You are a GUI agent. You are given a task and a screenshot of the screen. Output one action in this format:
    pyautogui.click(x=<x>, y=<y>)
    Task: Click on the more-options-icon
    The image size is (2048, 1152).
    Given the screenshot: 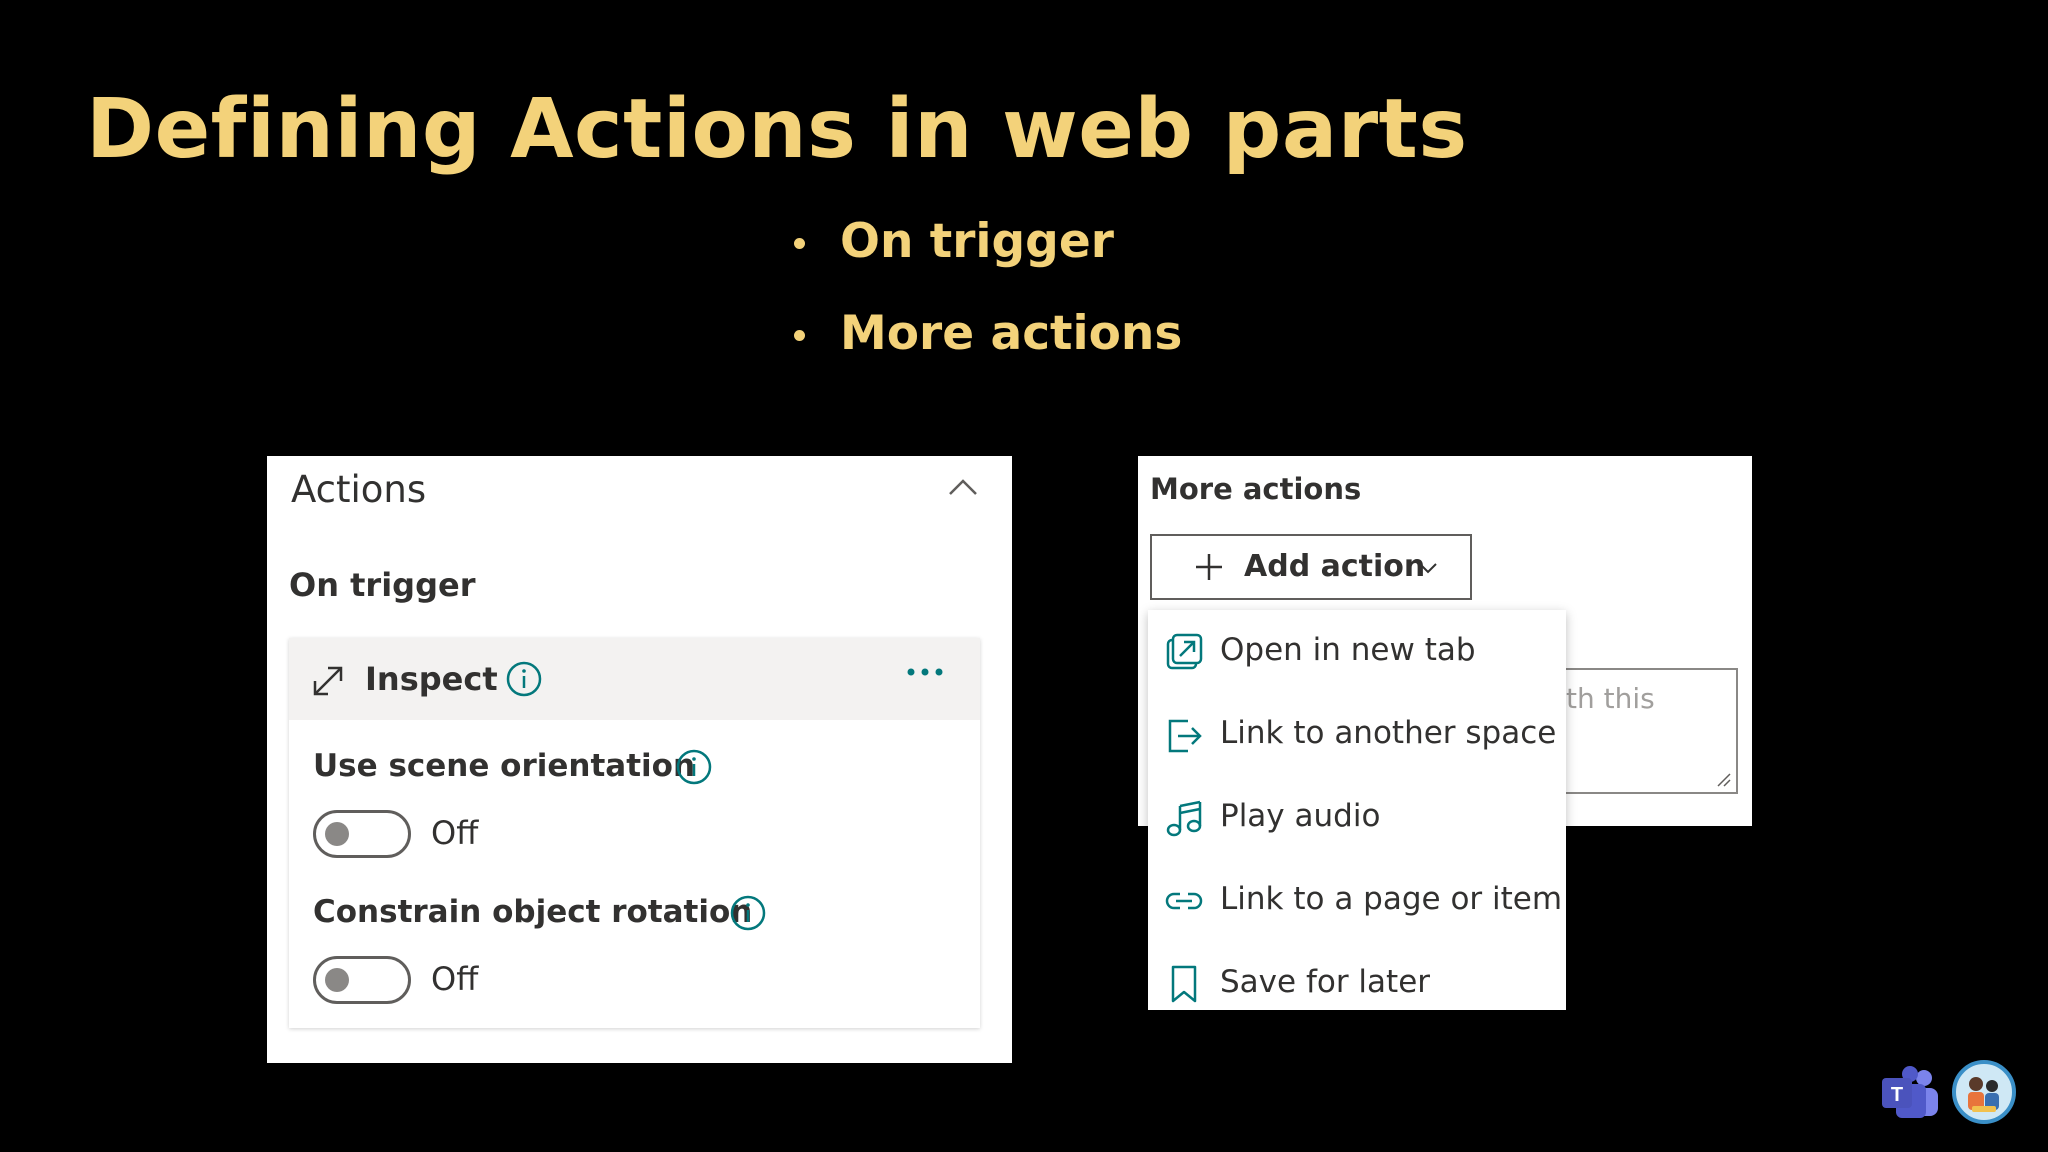 What is the action you would take?
    pyautogui.click(x=925, y=672)
    